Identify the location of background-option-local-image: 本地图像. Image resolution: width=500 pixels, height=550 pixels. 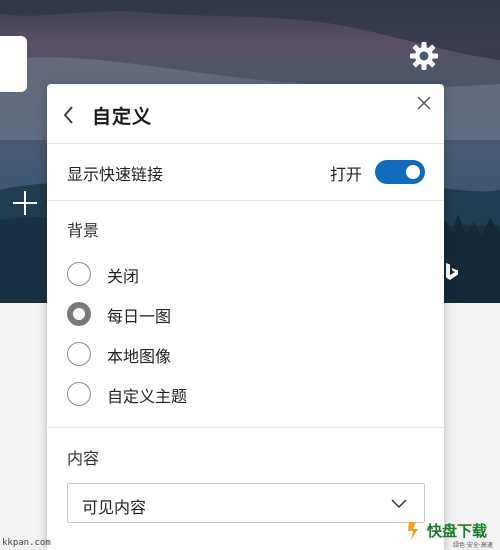
(217, 355).